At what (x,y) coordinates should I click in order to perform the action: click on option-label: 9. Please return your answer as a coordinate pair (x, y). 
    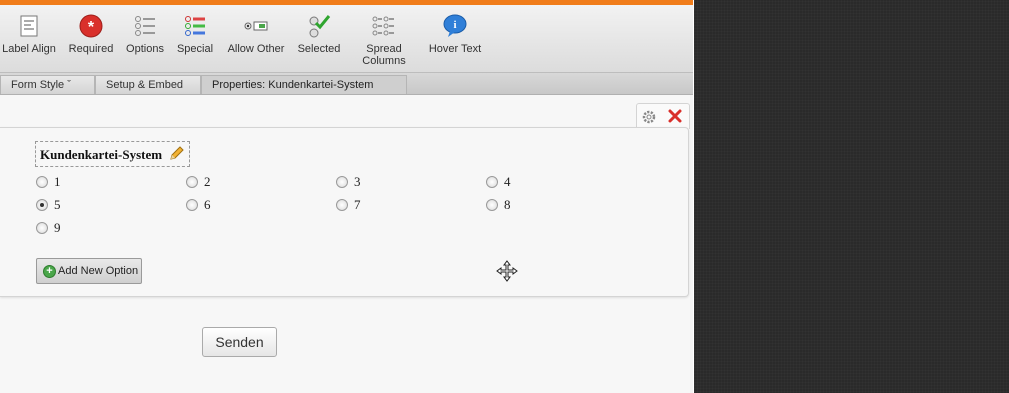
    Looking at the image, I should click on (57, 227).